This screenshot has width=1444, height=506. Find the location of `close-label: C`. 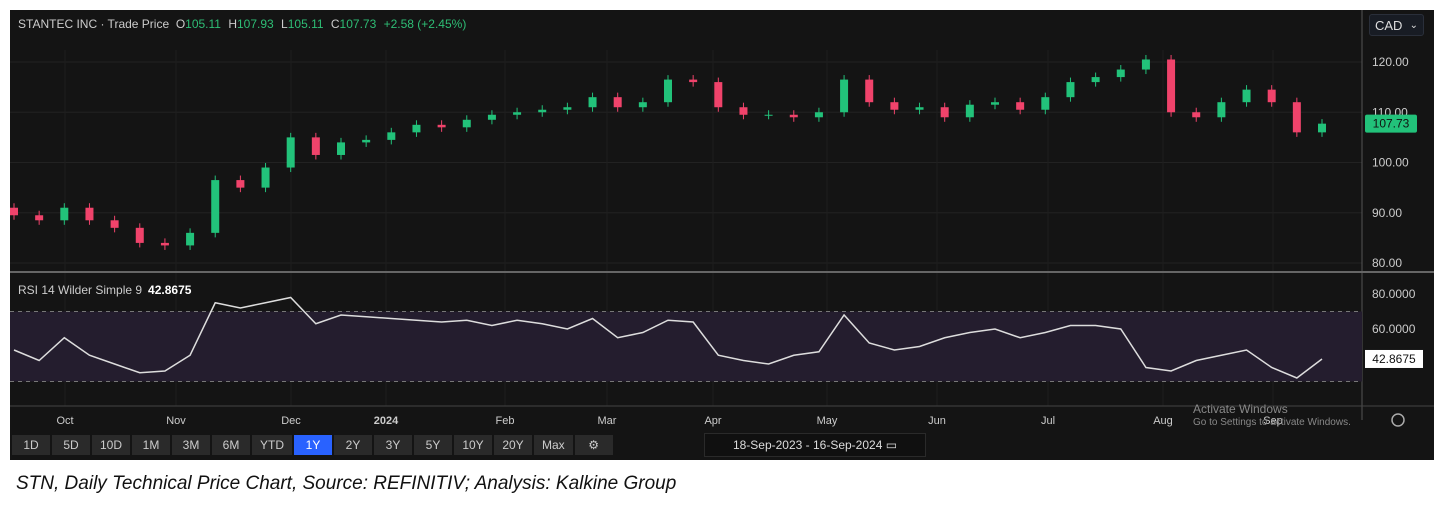

close-label: C is located at coordinates (335, 24).